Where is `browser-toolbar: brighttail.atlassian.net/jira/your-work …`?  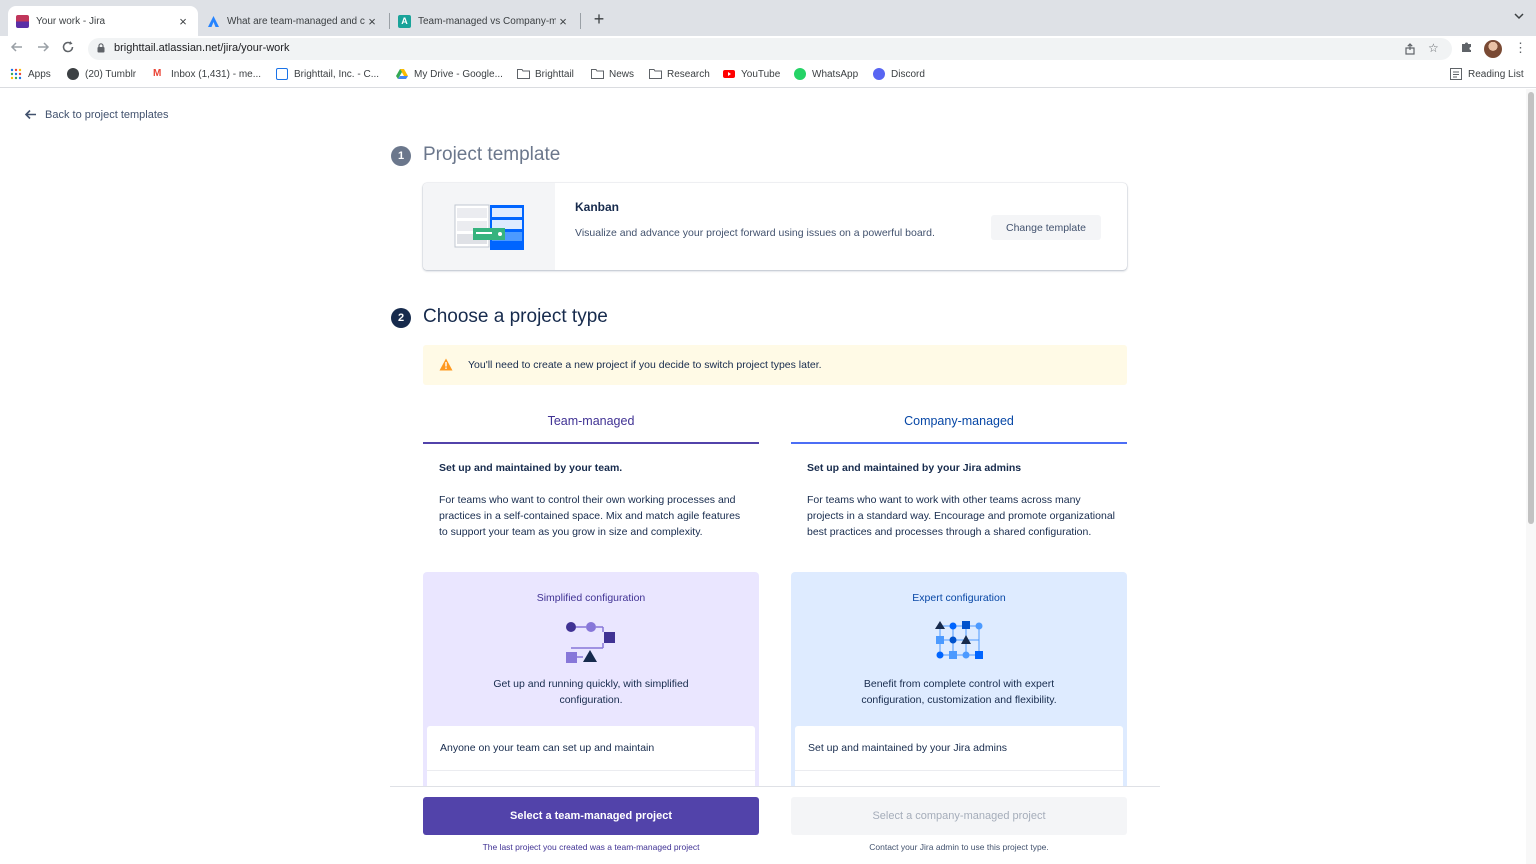
browser-toolbar: brighttail.atlassian.net/jira/your-work … is located at coordinates (768, 49).